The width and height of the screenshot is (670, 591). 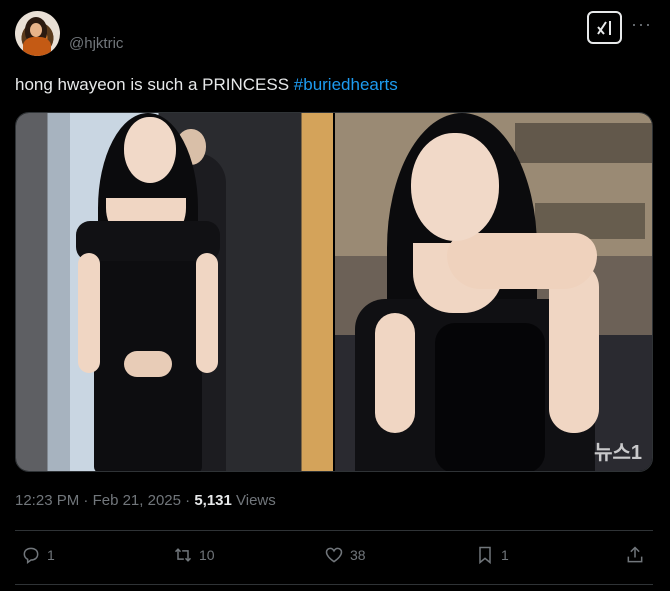 I want to click on avatar, so click(x=37, y=33).